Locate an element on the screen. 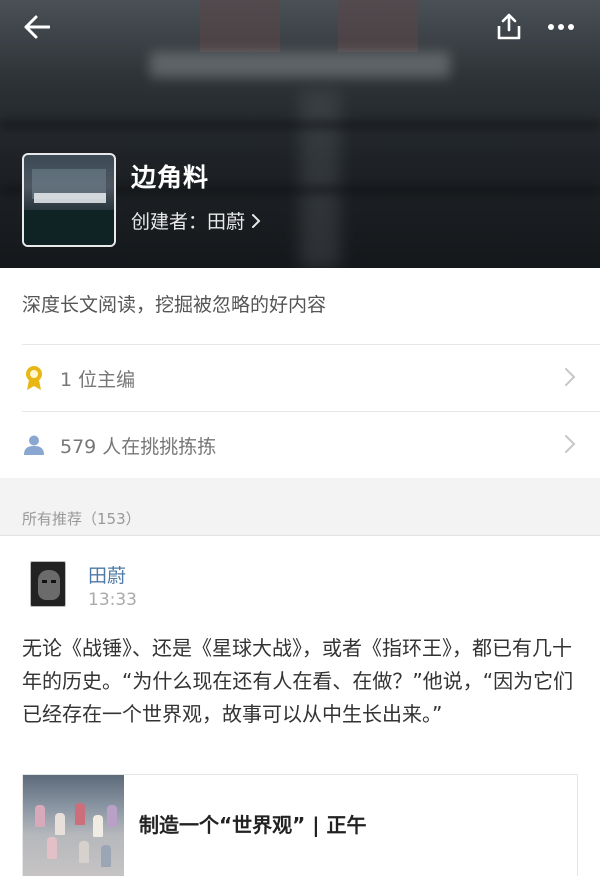  share-upload-icon is located at coordinates (509, 26).